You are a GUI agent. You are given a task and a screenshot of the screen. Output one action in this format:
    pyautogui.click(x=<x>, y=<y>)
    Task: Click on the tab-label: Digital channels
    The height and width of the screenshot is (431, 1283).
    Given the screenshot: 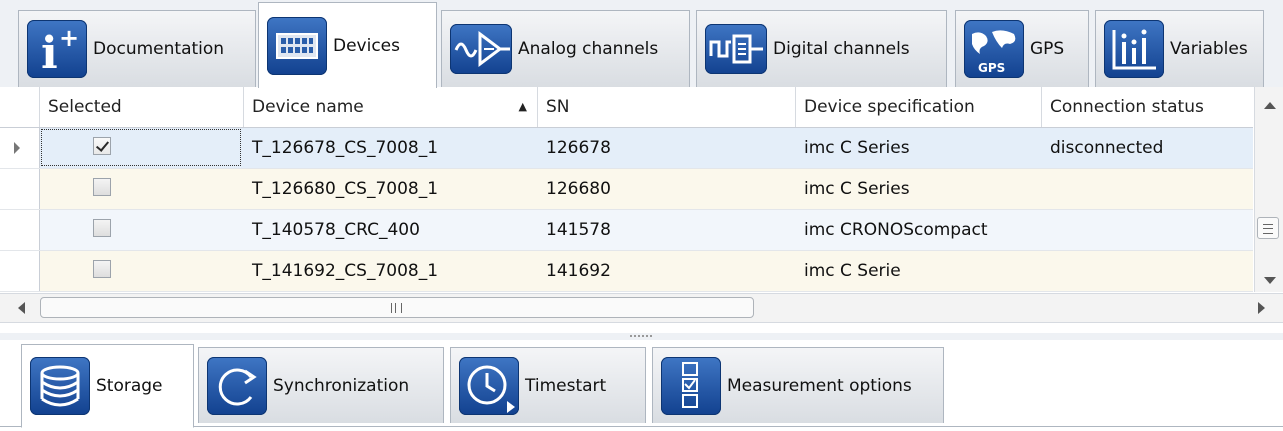 What is the action you would take?
    pyautogui.click(x=841, y=49)
    